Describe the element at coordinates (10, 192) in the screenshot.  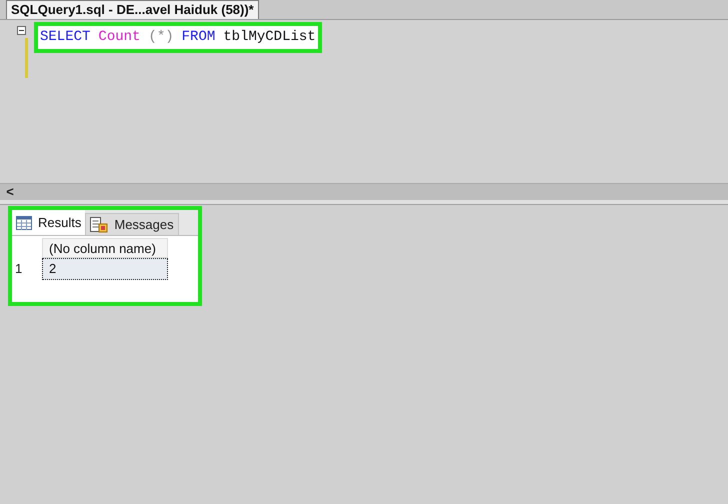
I see `scroll-left-button: <` at that location.